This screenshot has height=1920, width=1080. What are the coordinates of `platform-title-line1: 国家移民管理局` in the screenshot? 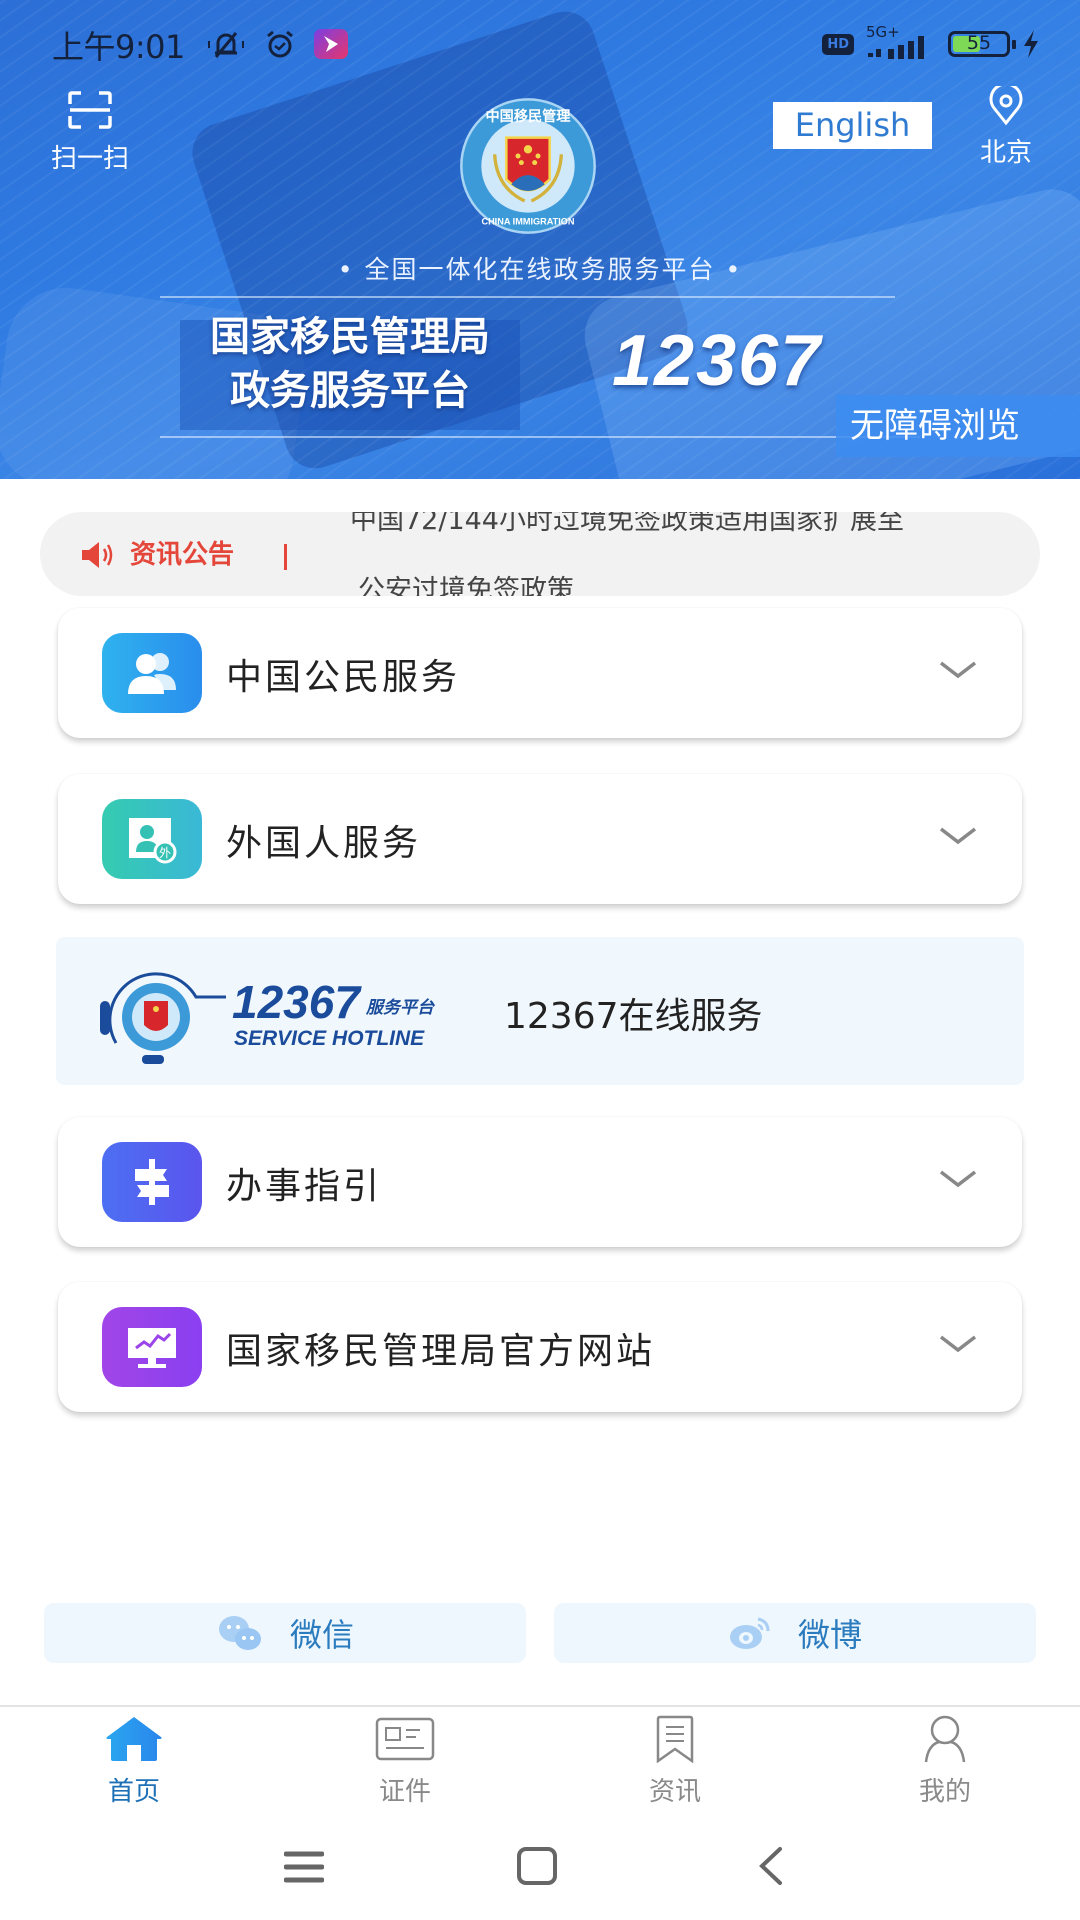 It's located at (350, 337).